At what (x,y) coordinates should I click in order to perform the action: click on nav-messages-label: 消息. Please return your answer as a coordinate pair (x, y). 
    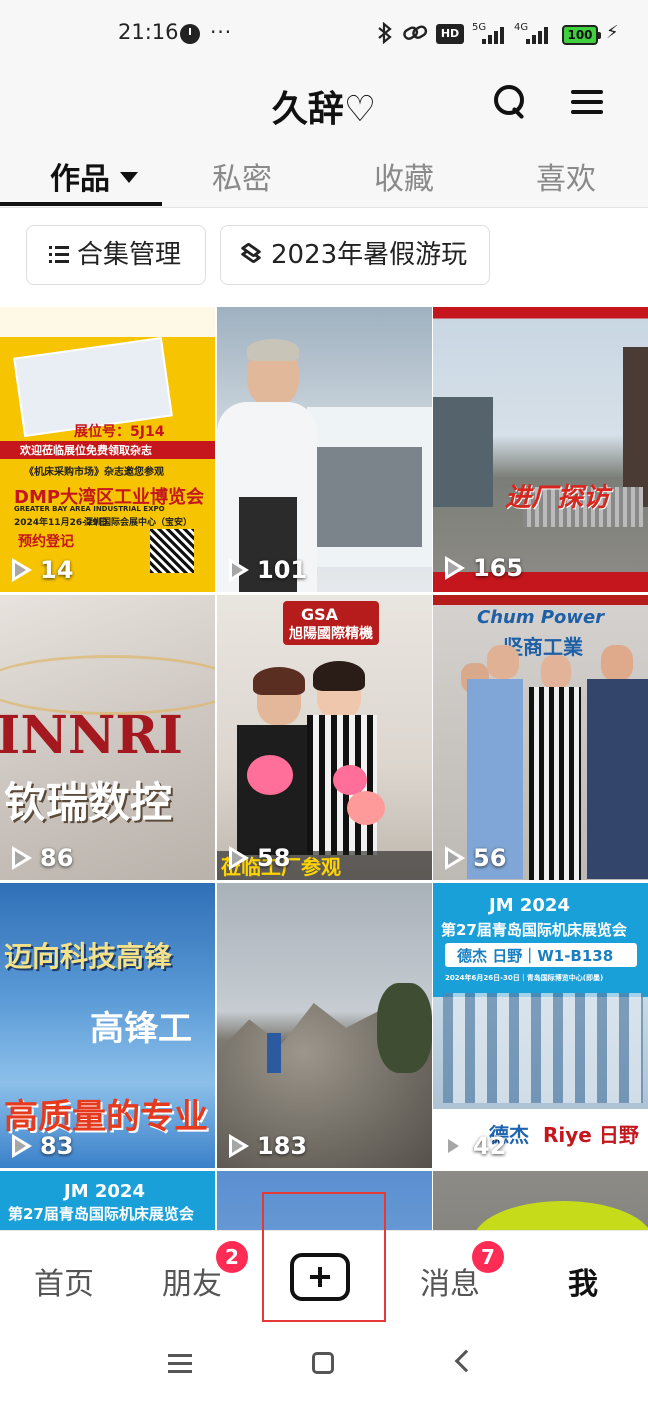
    Looking at the image, I should click on (450, 1284).